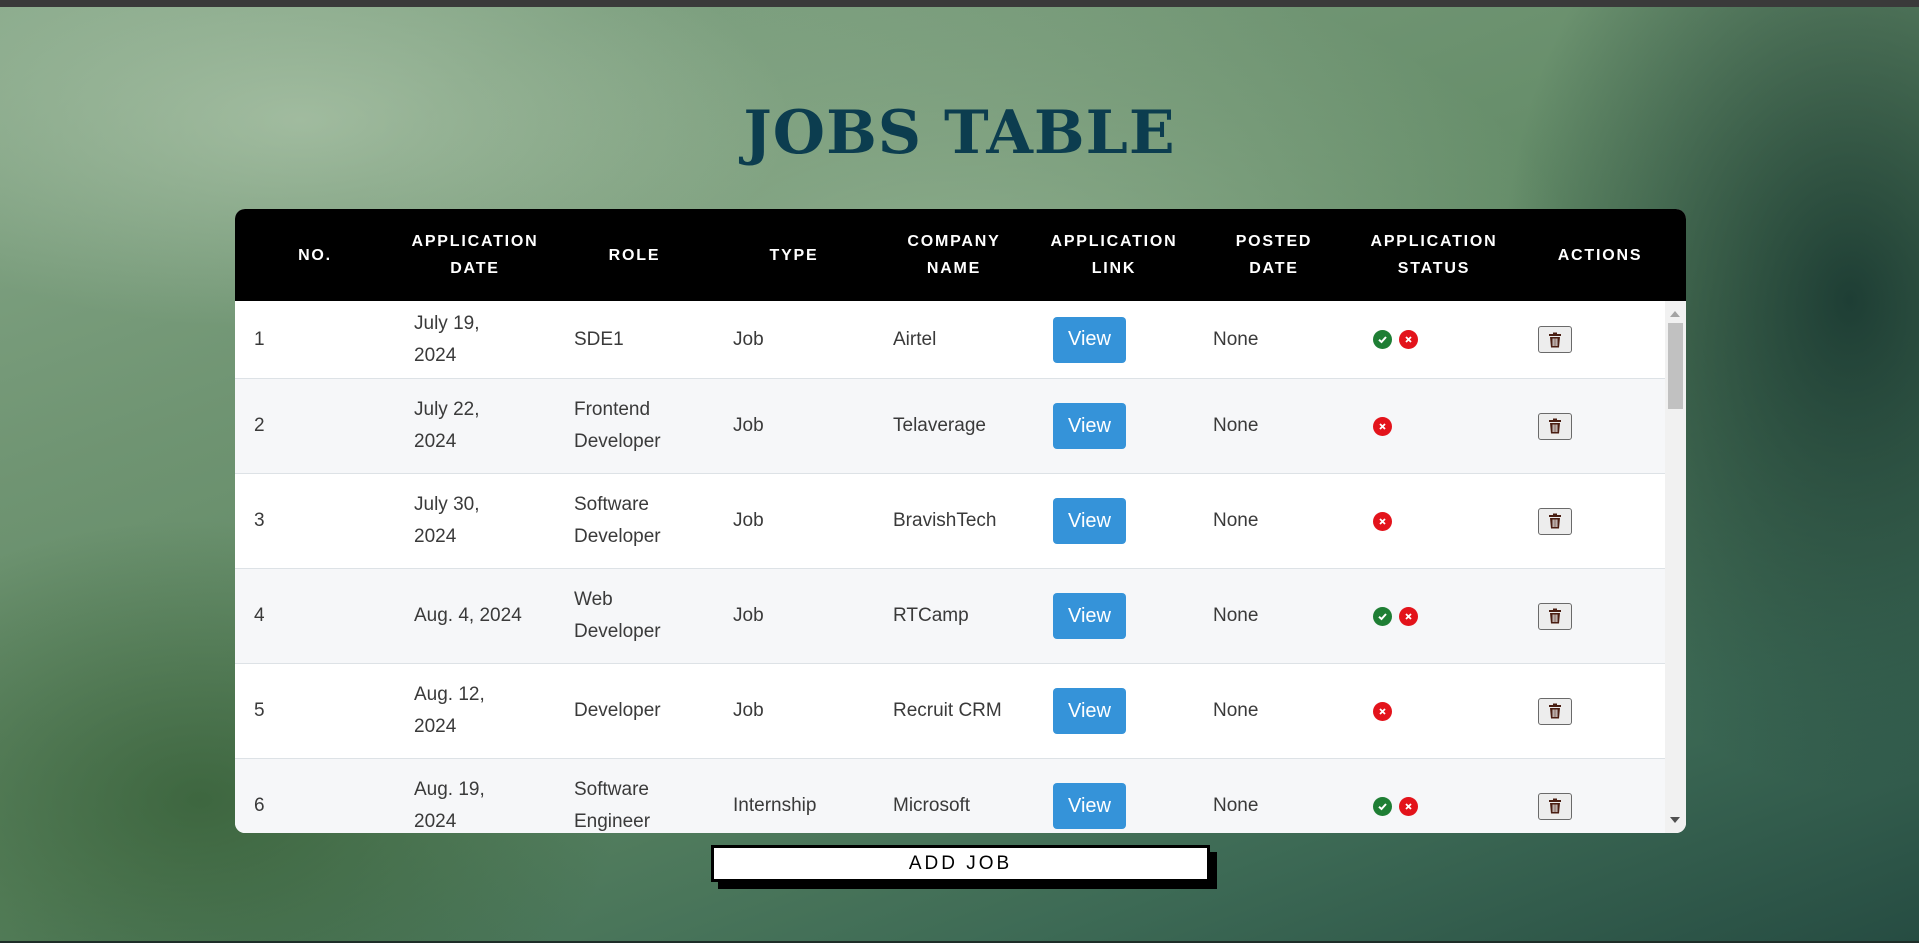  I want to click on header-type: TYPE, so click(794, 255).